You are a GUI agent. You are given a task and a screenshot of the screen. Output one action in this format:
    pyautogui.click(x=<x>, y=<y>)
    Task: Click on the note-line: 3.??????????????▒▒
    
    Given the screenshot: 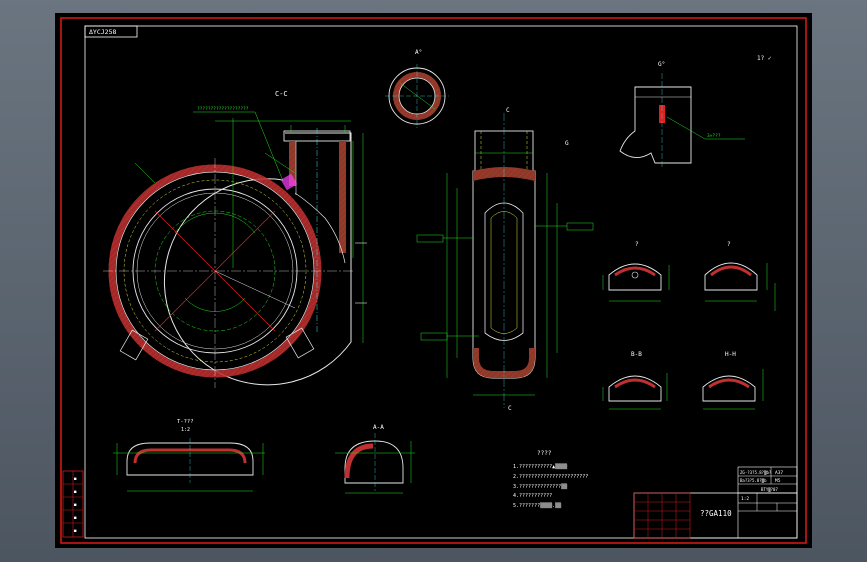 What is the action you would take?
    pyautogui.click(x=540, y=486)
    